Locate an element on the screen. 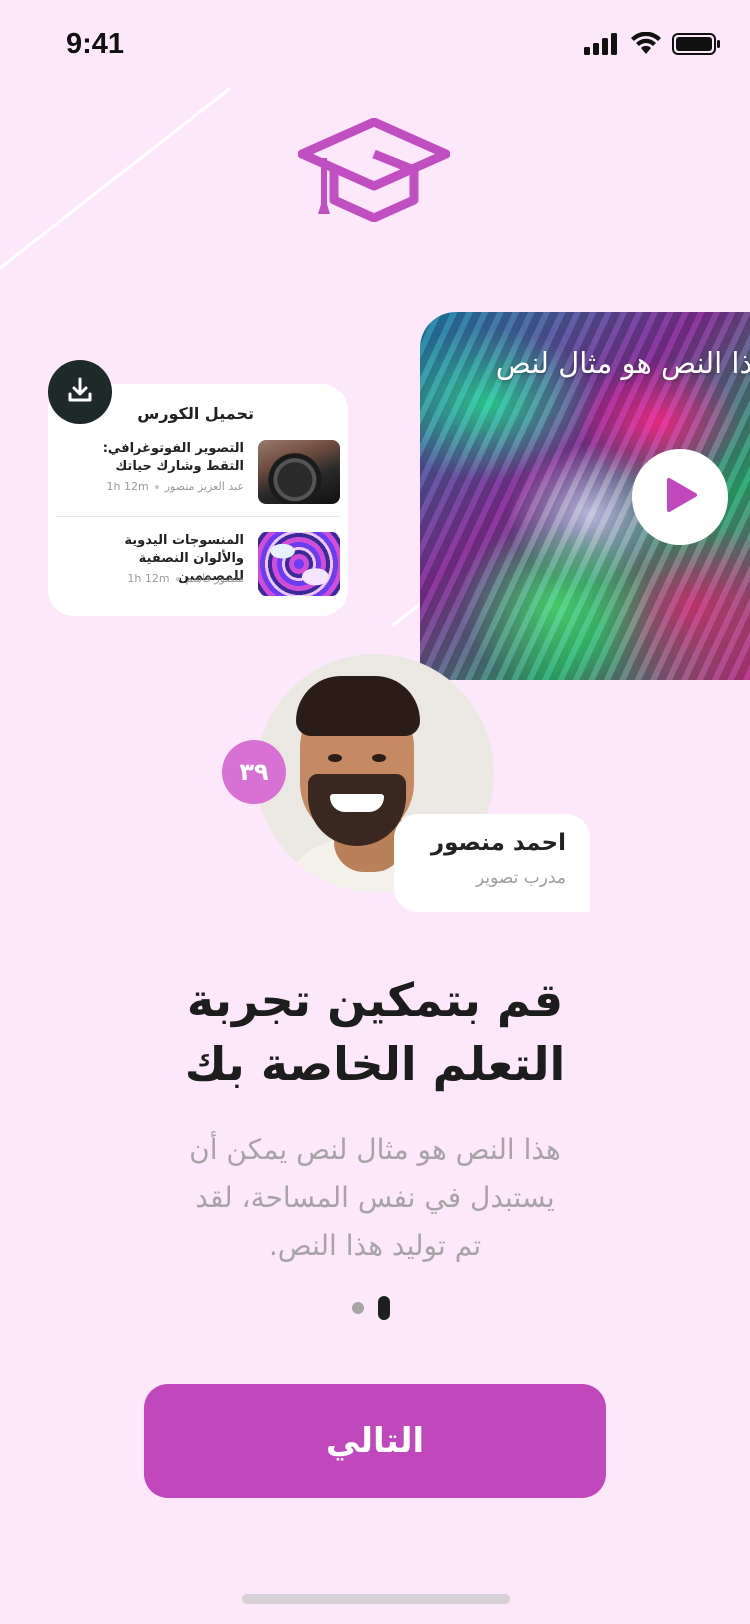 The height and width of the screenshot is (1624, 750). app-logo is located at coordinates (374, 171).